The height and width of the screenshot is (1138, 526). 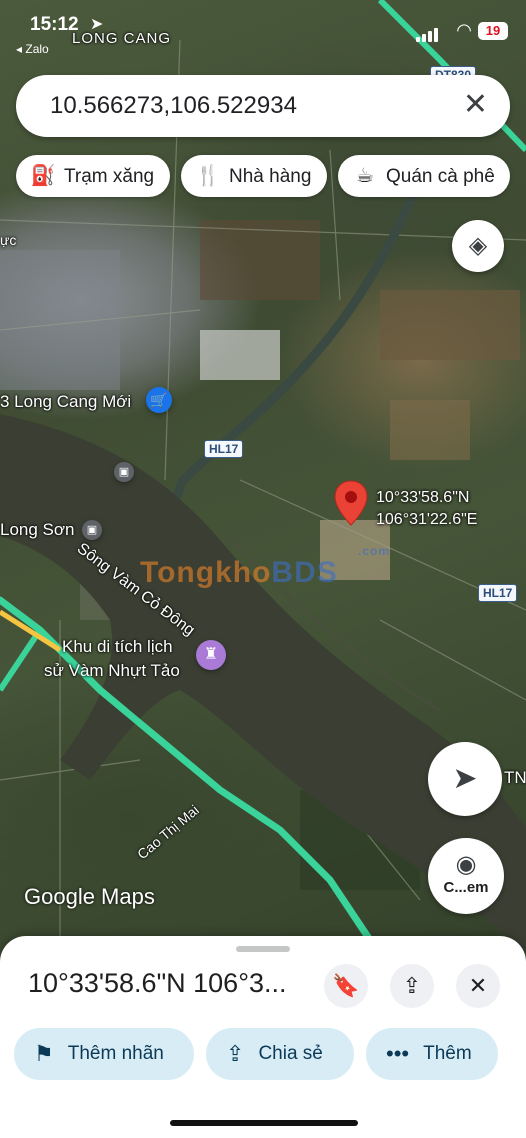 What do you see at coordinates (208, 176) in the screenshot?
I see `restaurant-icon: 🍴` at bounding box center [208, 176].